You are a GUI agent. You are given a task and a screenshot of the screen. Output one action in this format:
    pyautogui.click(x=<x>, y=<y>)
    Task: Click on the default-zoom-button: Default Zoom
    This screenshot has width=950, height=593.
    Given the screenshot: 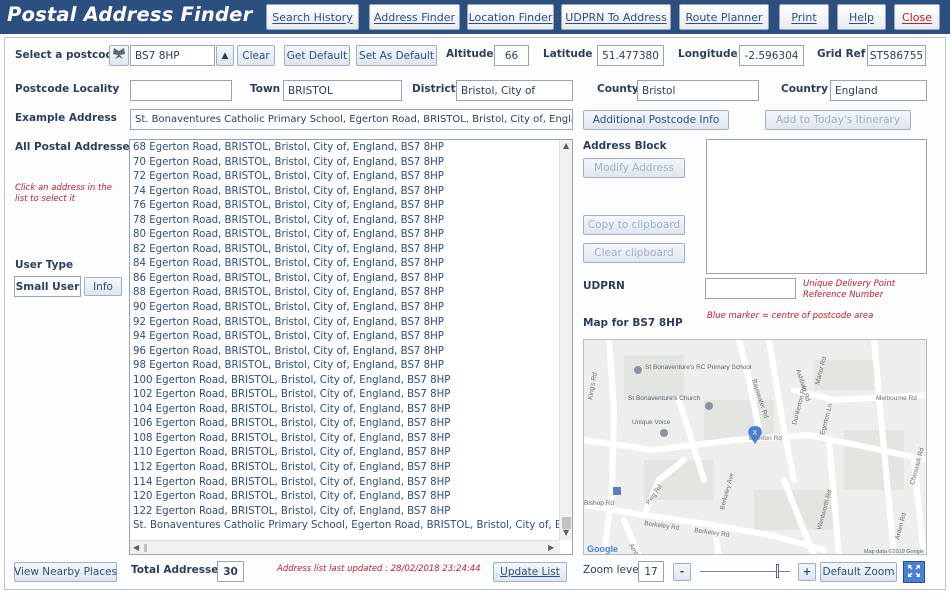 What is the action you would take?
    pyautogui.click(x=858, y=572)
    